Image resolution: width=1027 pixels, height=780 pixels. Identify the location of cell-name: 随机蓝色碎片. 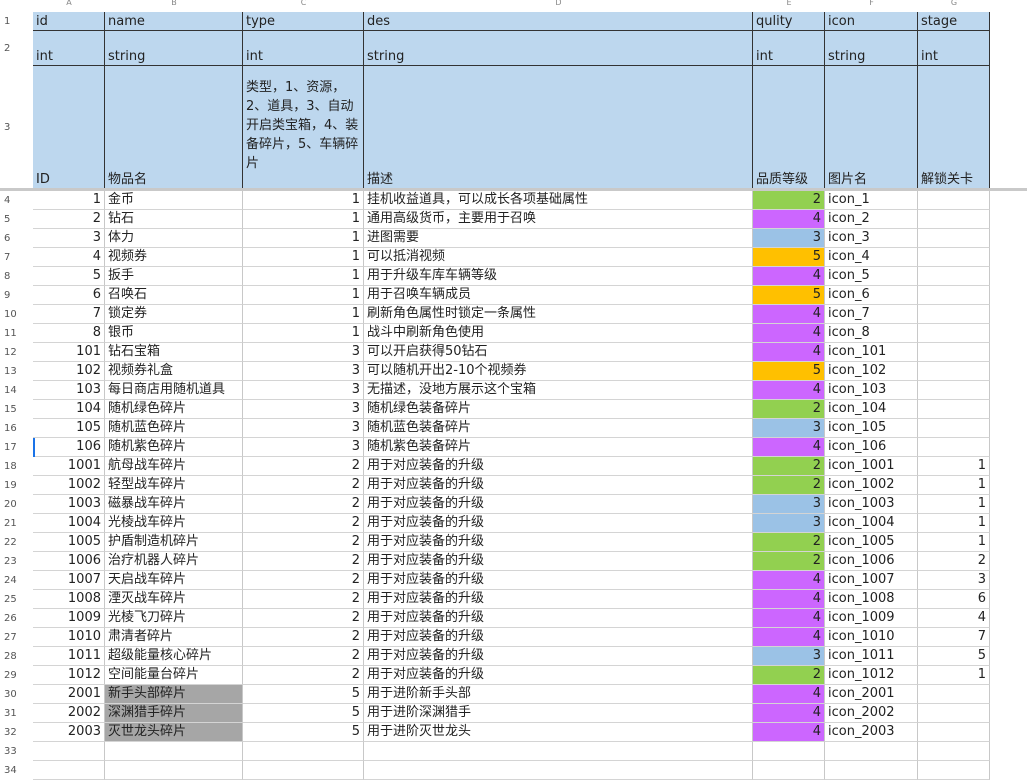
(174, 428).